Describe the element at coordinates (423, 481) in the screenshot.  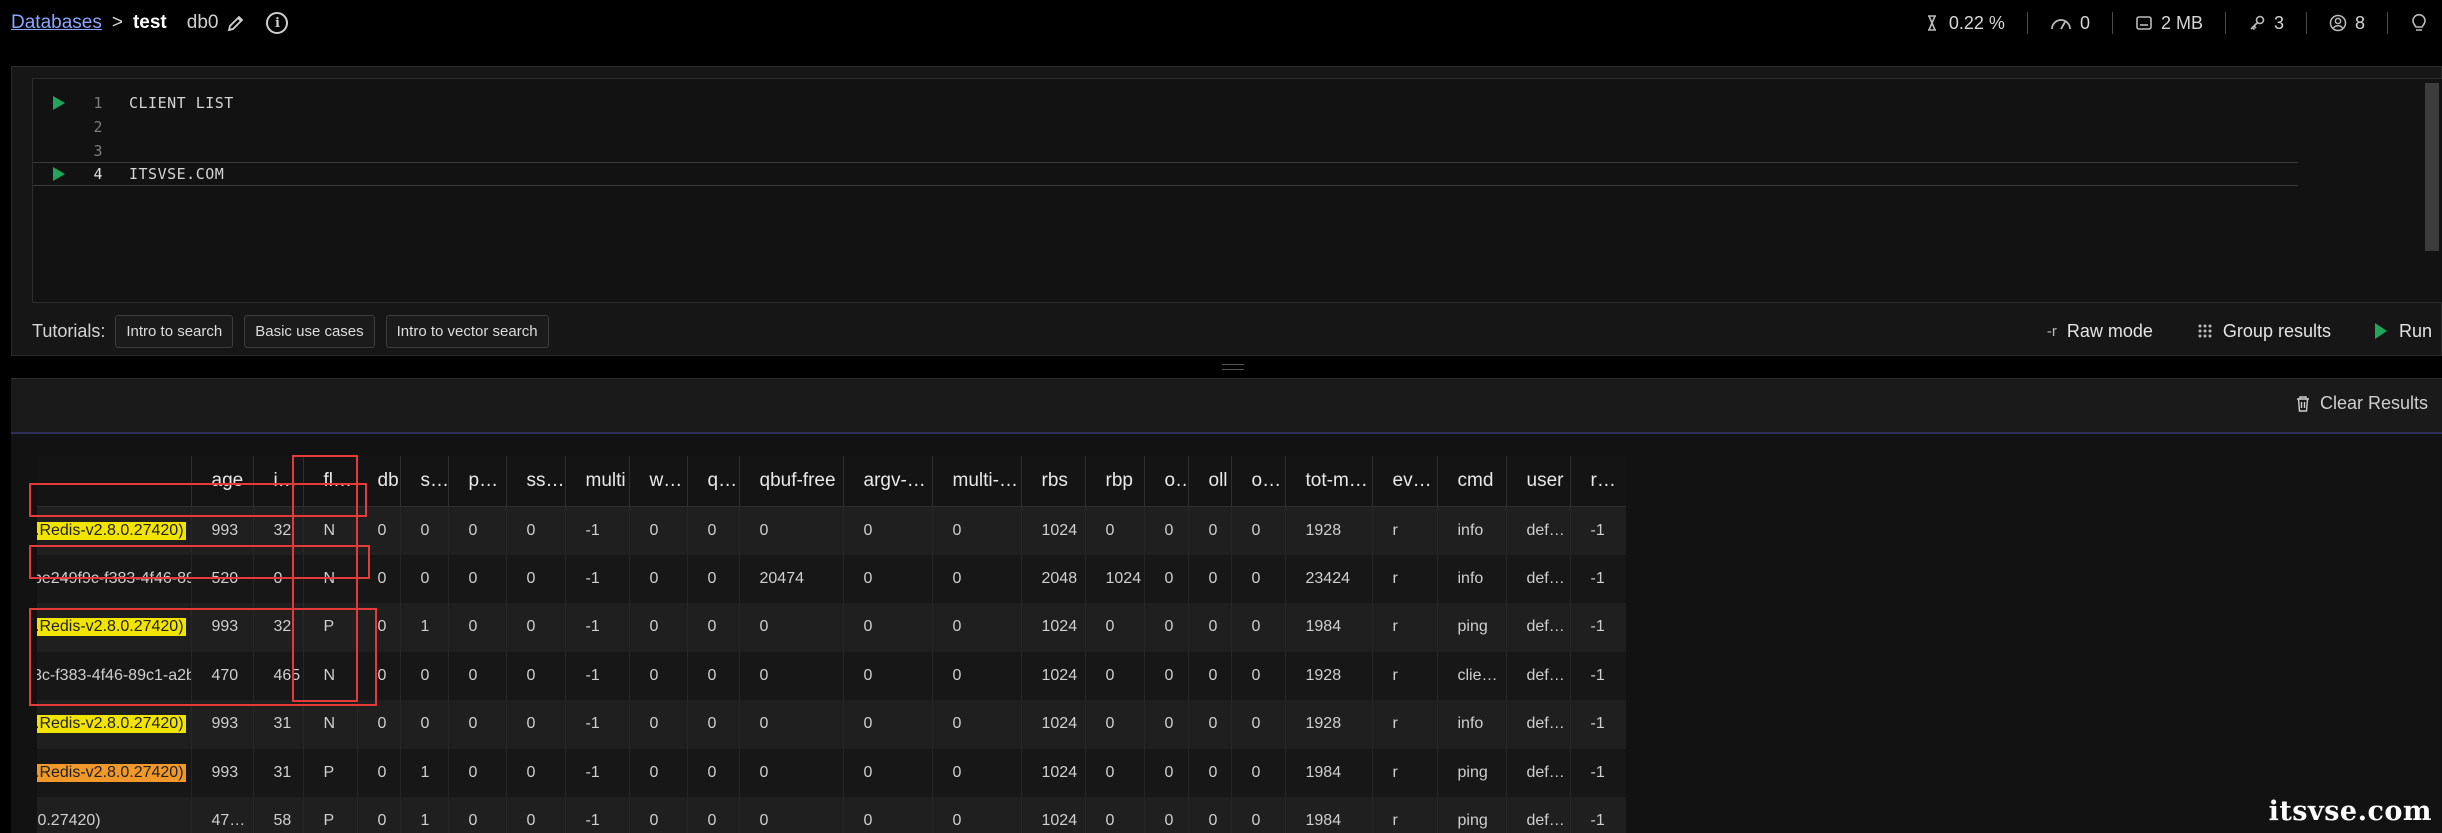
I see `column-header: sub` at that location.